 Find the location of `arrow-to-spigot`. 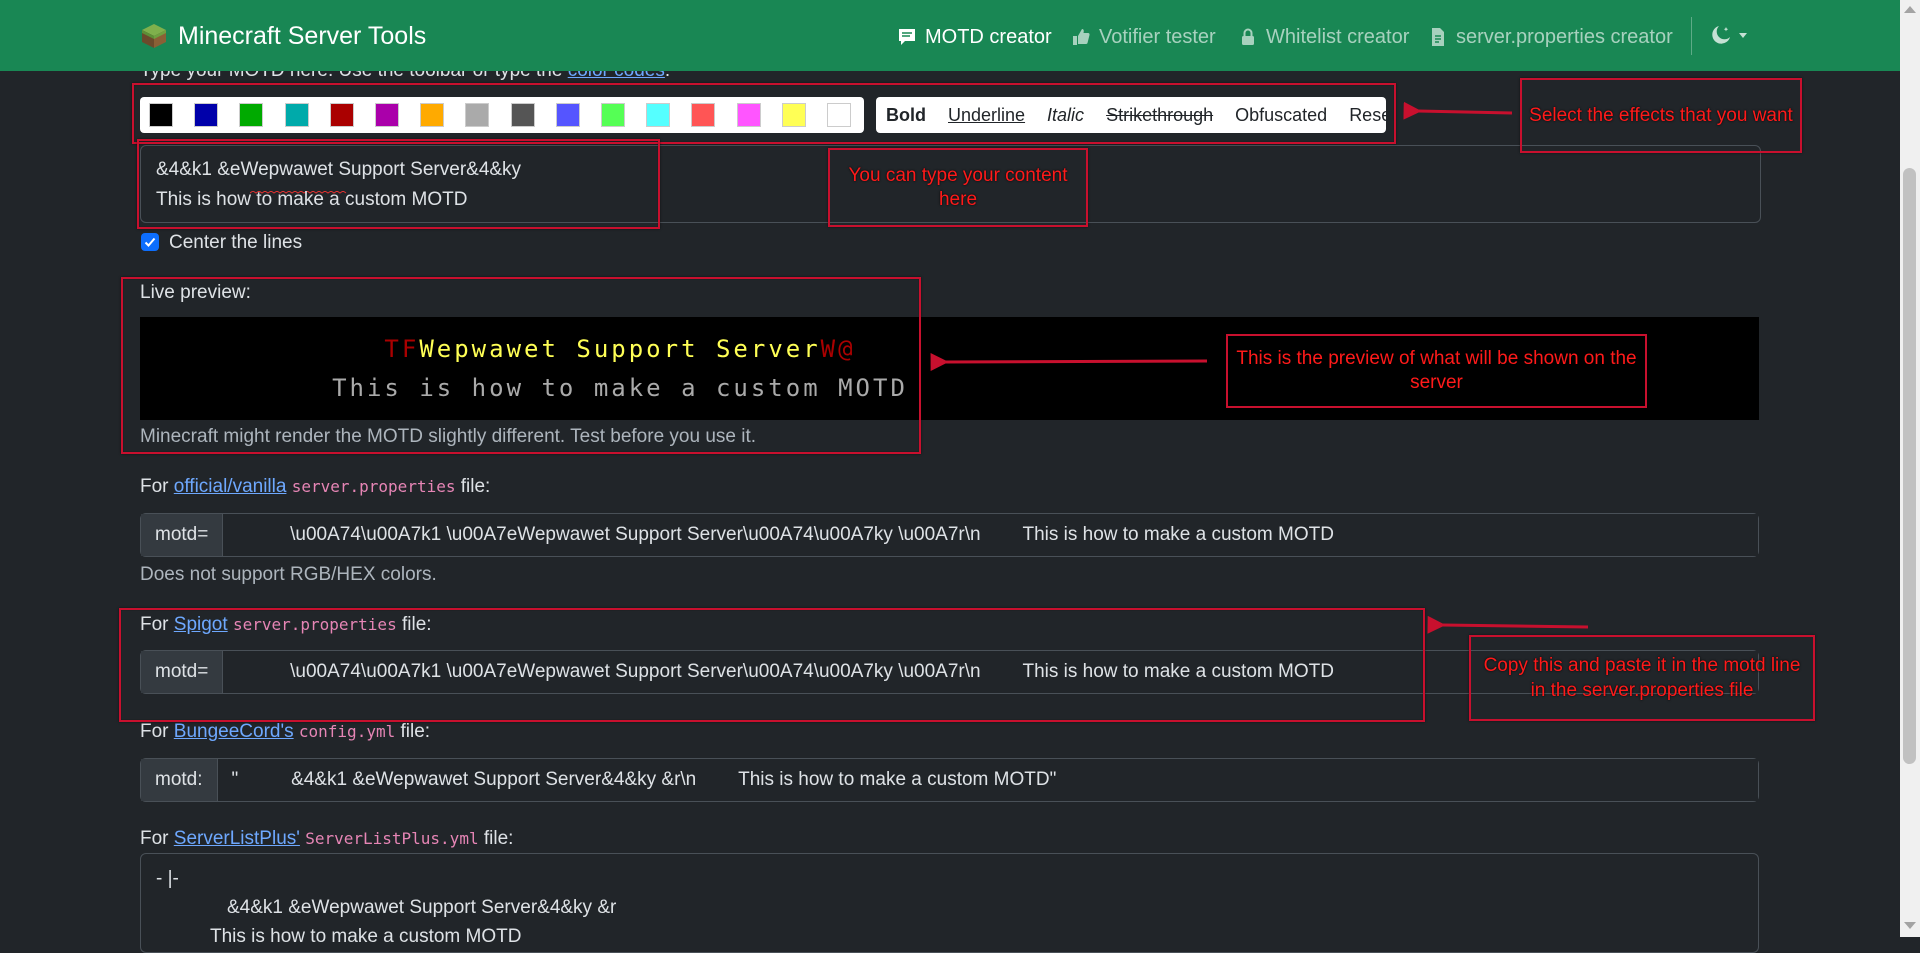

arrow-to-spigot is located at coordinates (1508, 624).